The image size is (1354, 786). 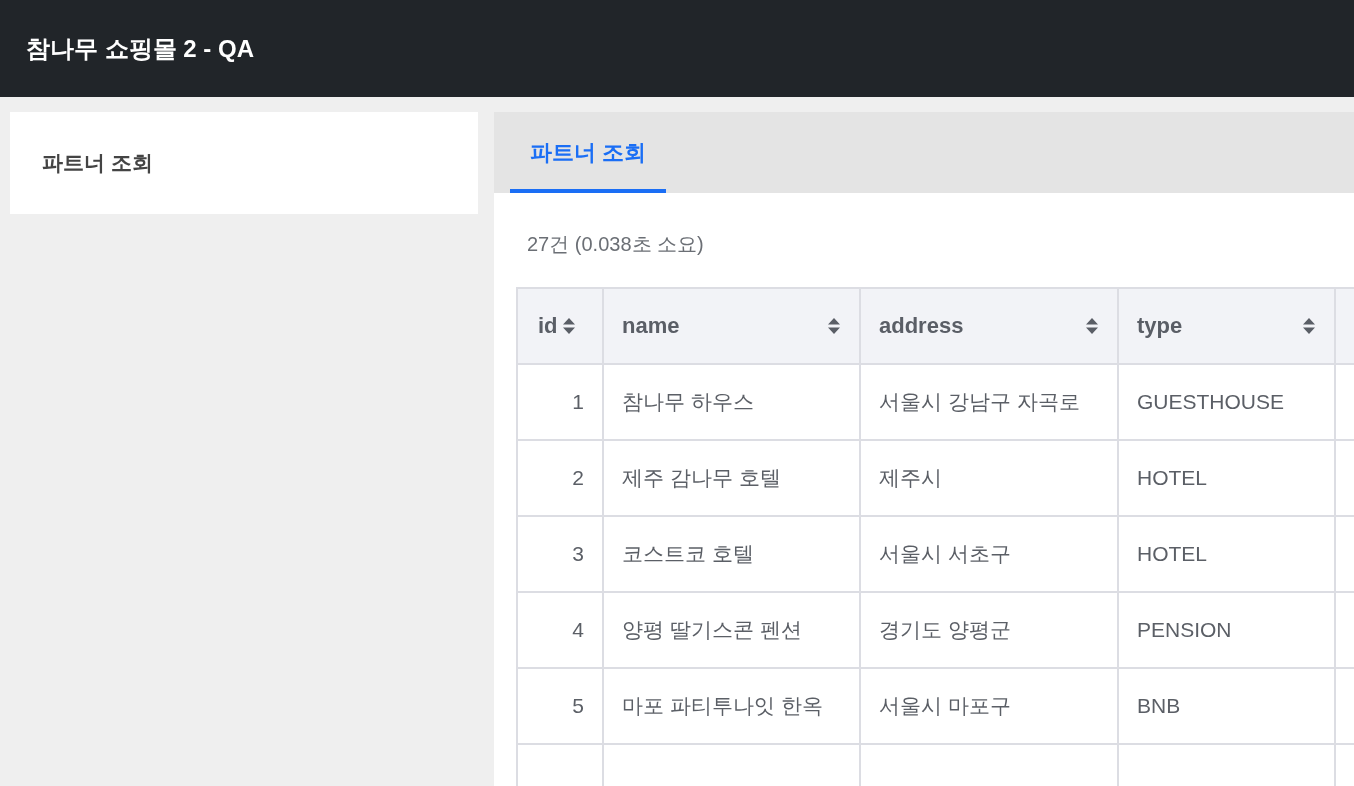 What do you see at coordinates (560, 326) in the screenshot?
I see `column-header: id` at bounding box center [560, 326].